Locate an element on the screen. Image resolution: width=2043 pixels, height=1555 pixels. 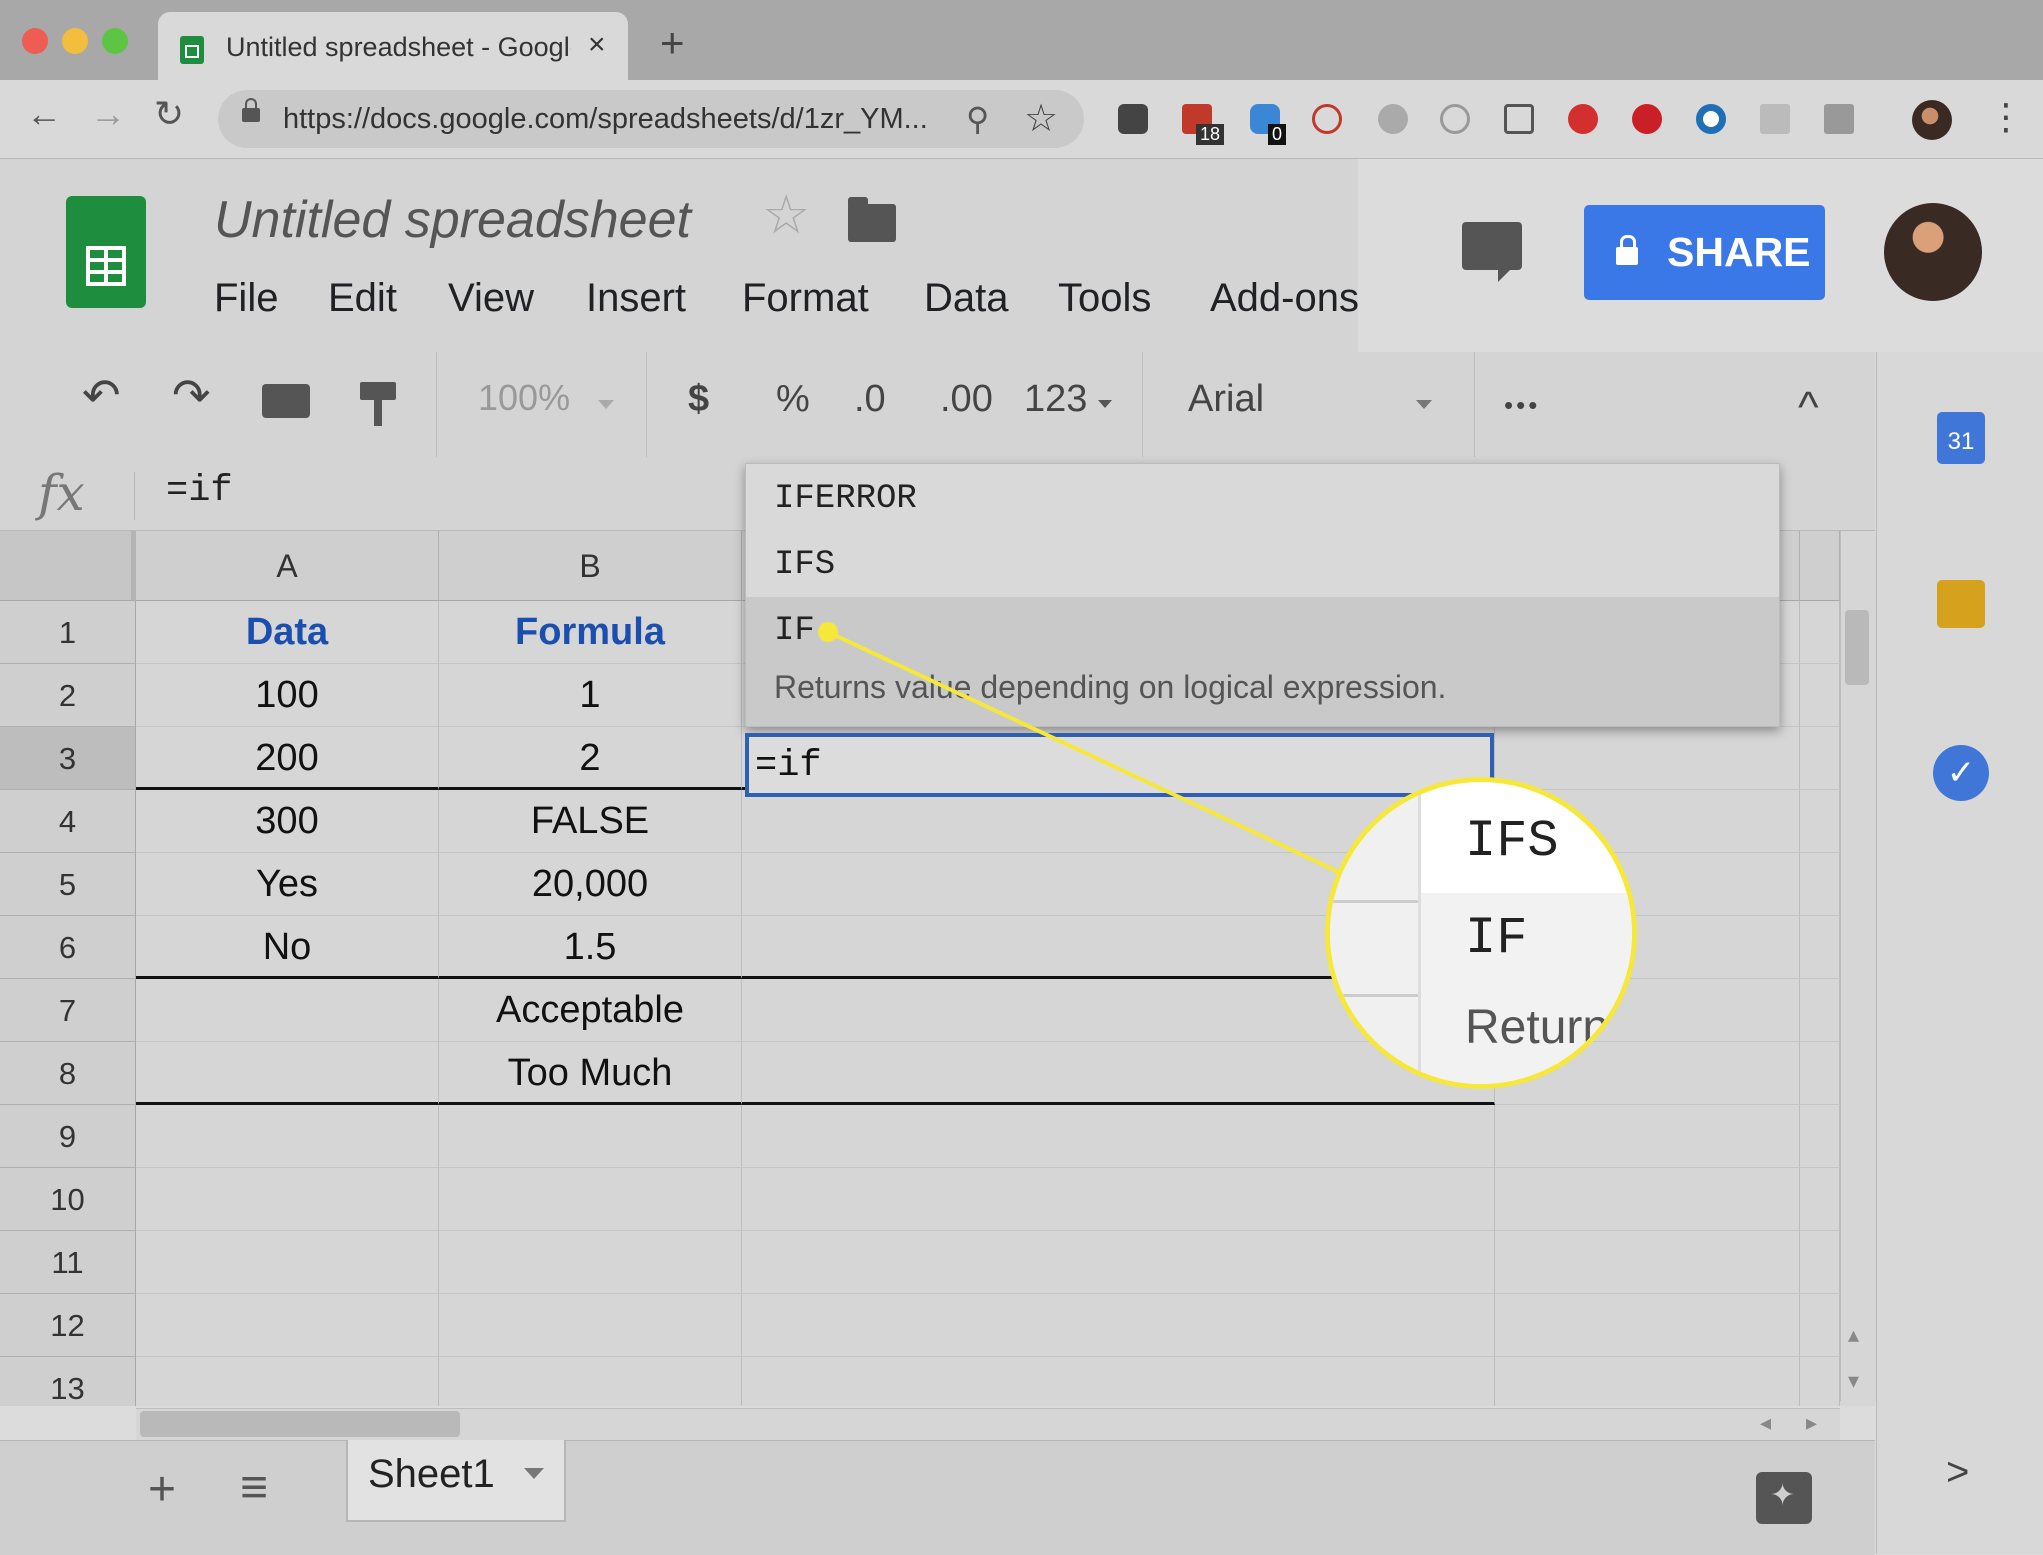
magnifier-returns-text: Return is located at coordinates (1537, 1027).